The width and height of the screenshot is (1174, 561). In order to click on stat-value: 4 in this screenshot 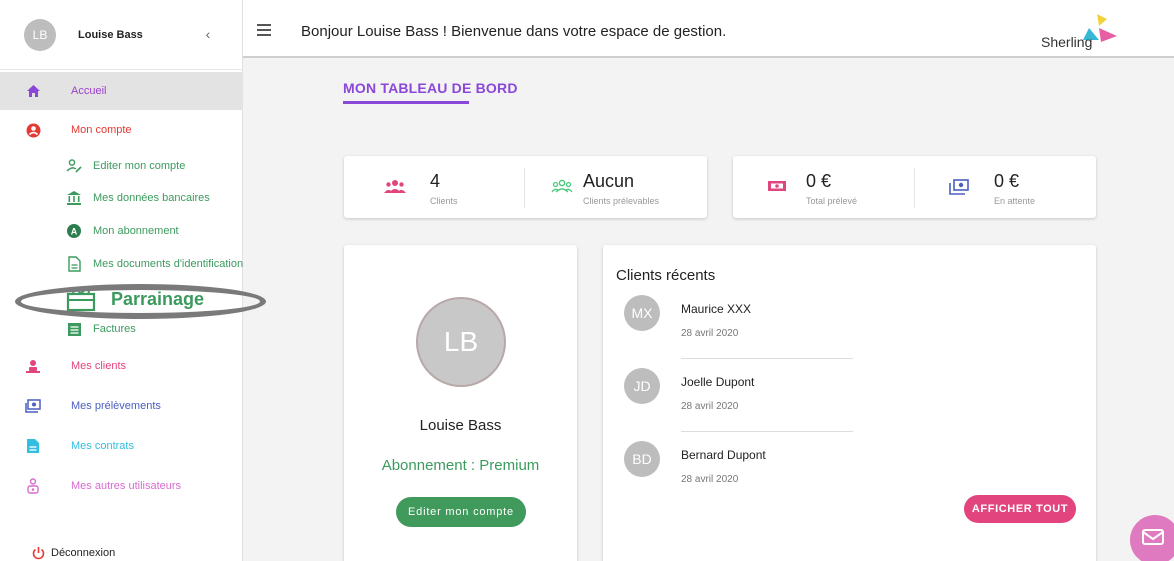, I will do `click(435, 181)`.